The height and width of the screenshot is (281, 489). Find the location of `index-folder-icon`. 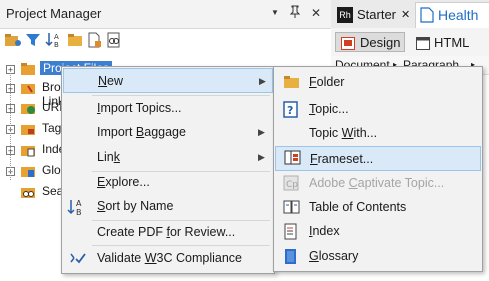

index-folder-icon is located at coordinates (29, 151).